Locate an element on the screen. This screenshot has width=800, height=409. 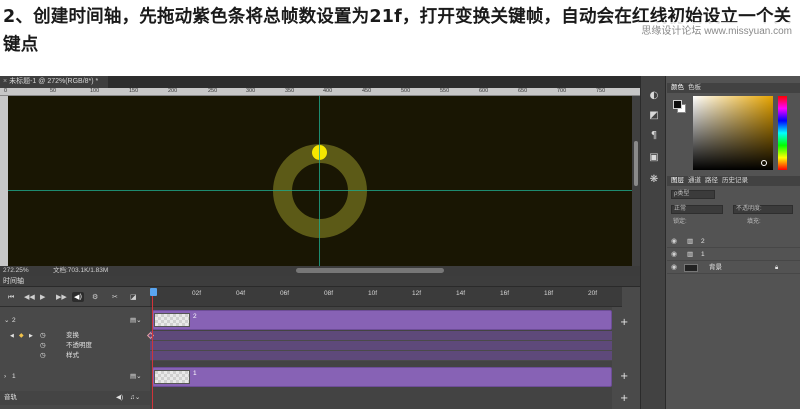
property-row-style: ◷ 样式 is located at coordinates (75, 356).